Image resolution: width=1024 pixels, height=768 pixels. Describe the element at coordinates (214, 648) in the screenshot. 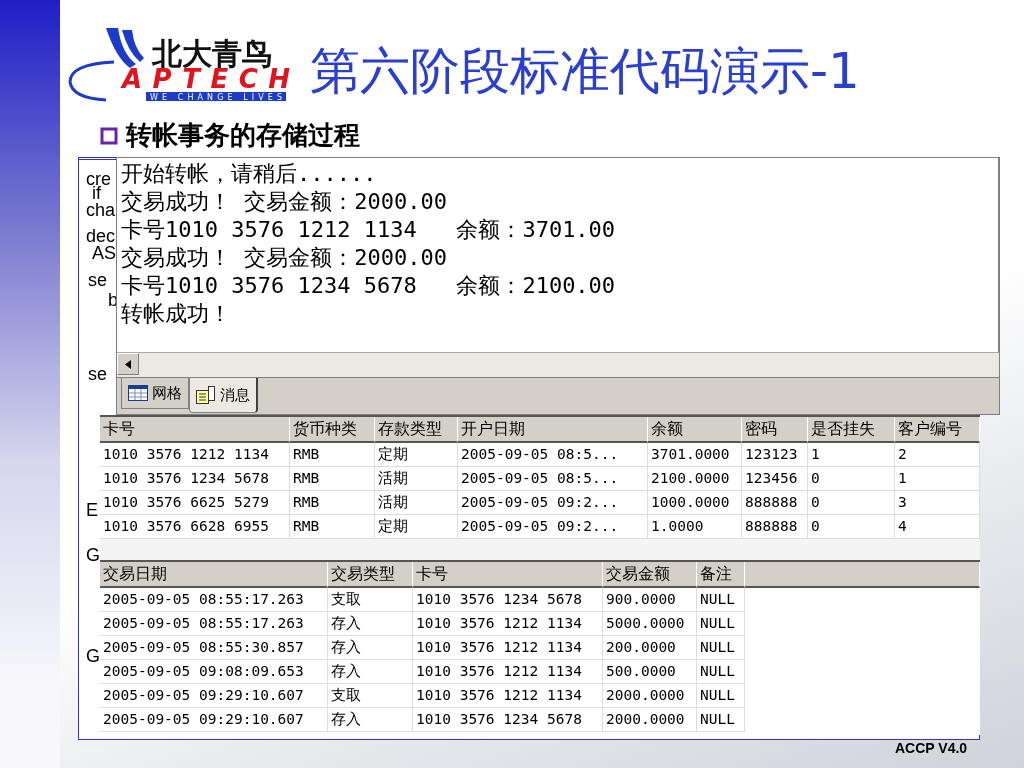

I see `table-cell: 2005-09-05 08:55:30.857` at that location.